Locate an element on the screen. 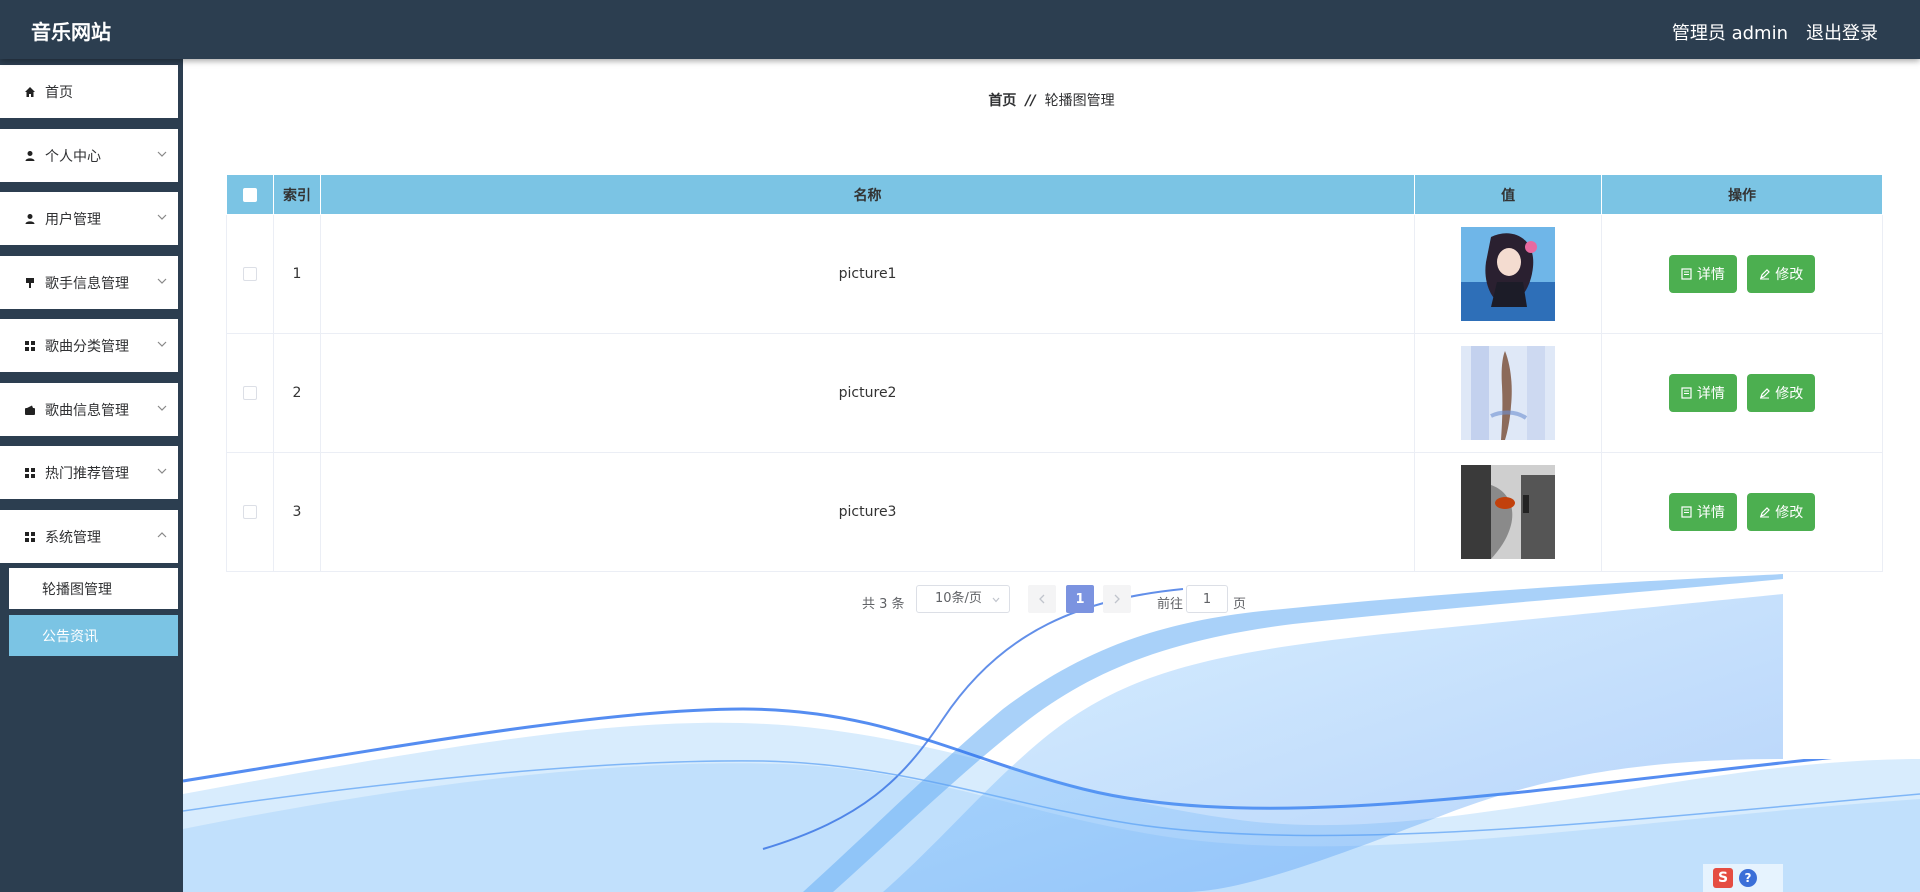 This screenshot has height=892, width=1920. breadcrumb-home: 首页 is located at coordinates (1002, 101).